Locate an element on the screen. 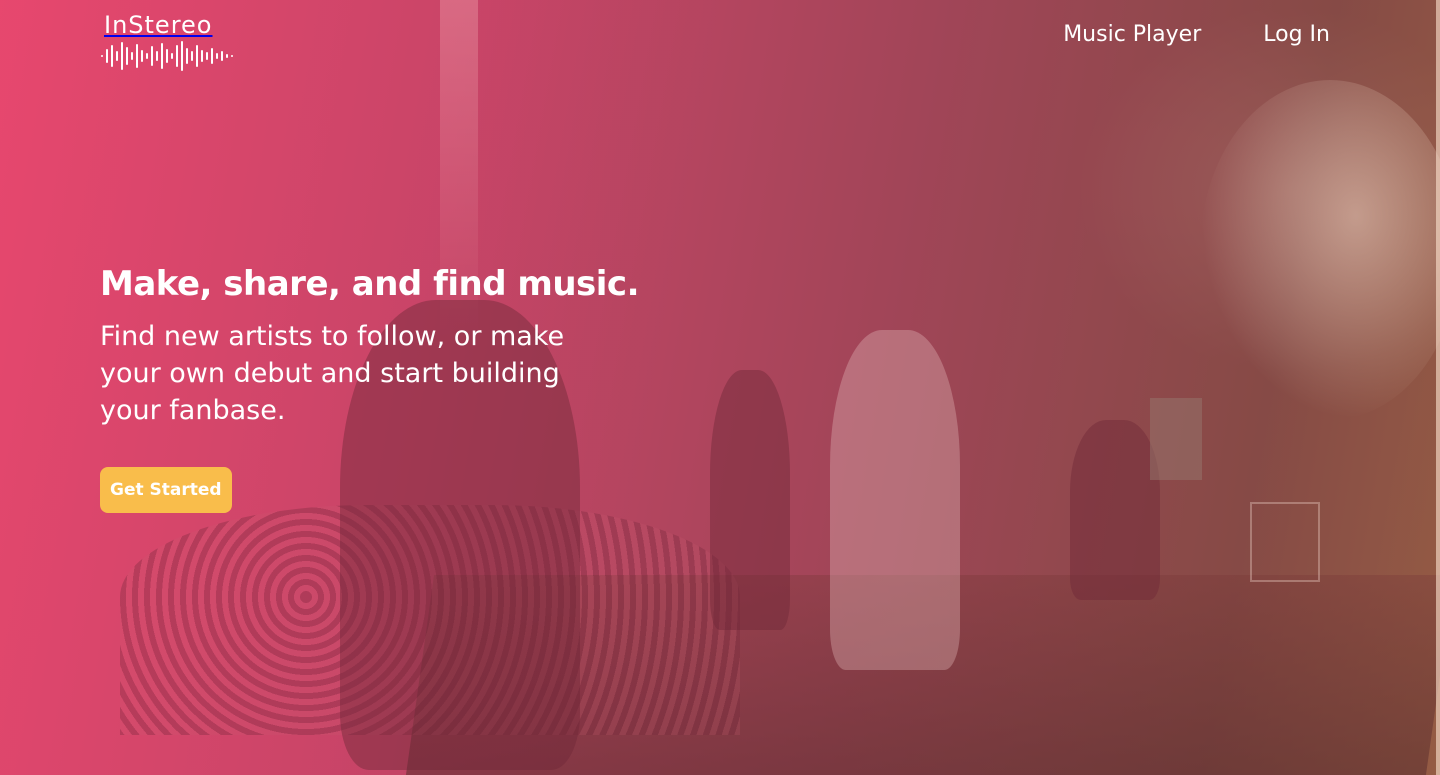 The image size is (1440, 775). brand-name: InStereo is located at coordinates (158, 25).